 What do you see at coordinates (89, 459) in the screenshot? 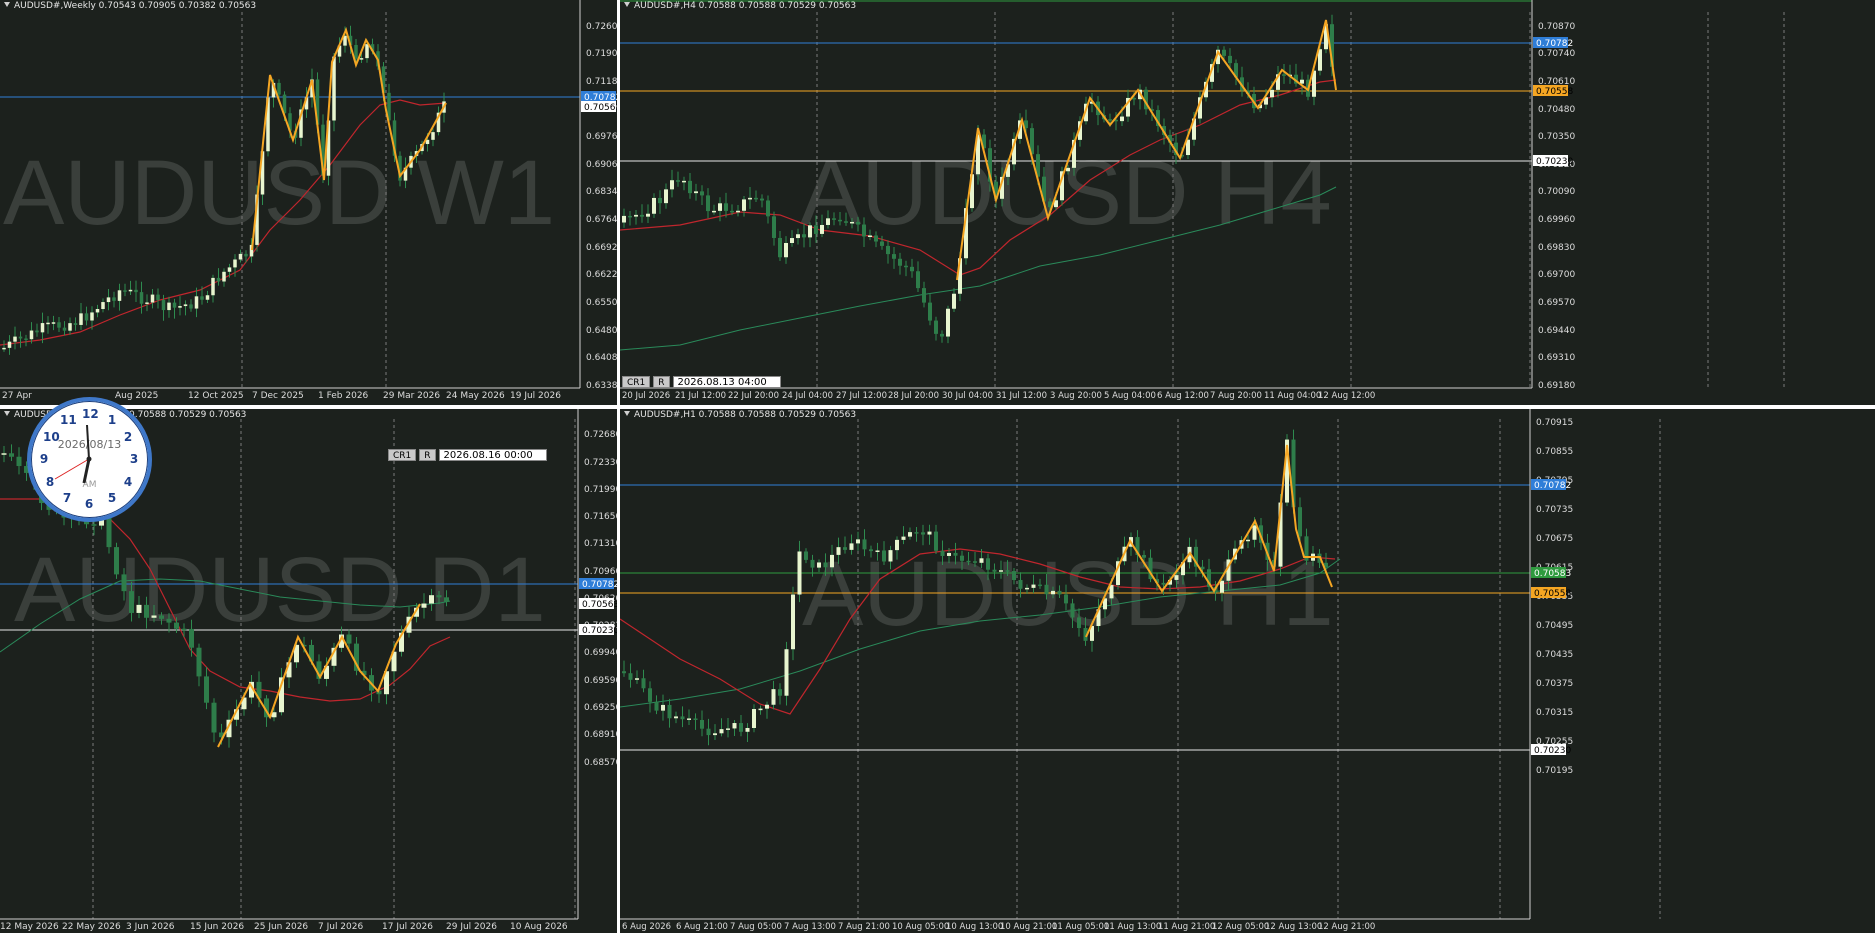
I see `analog-clock: 2026/08/13 AM 12 1 2 3 4 5 6 7 8 9 10 11` at bounding box center [89, 459].